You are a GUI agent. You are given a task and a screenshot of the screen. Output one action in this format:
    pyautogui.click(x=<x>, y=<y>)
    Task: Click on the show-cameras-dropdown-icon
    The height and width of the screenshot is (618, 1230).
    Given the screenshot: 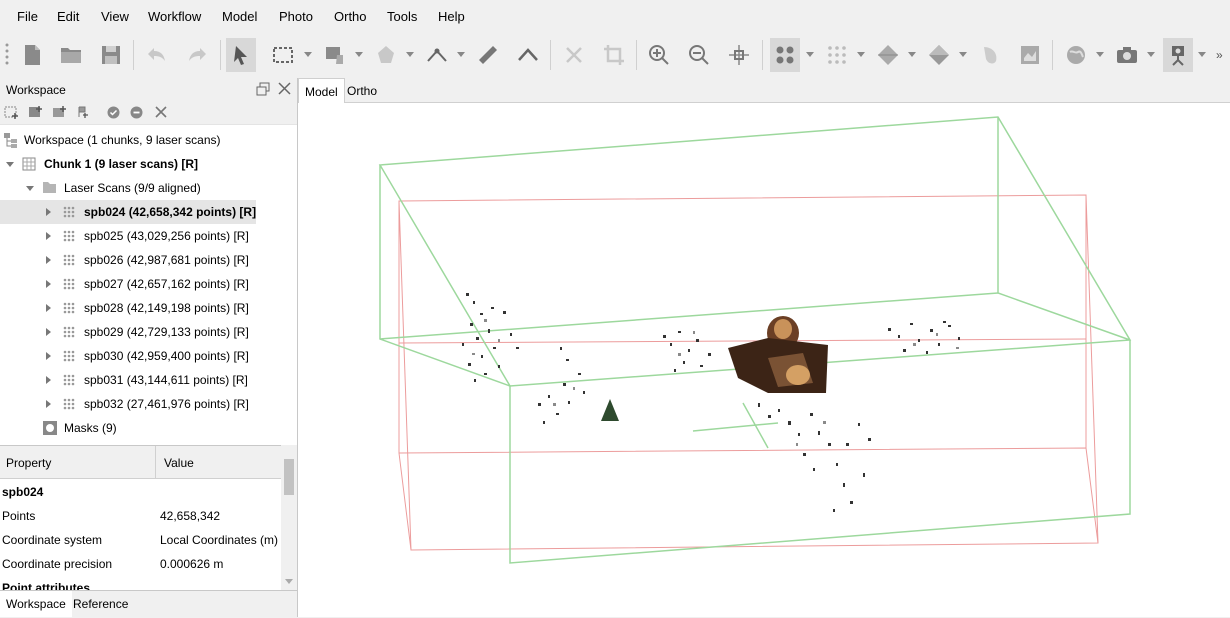 What is the action you would take?
    pyautogui.click(x=1151, y=55)
    